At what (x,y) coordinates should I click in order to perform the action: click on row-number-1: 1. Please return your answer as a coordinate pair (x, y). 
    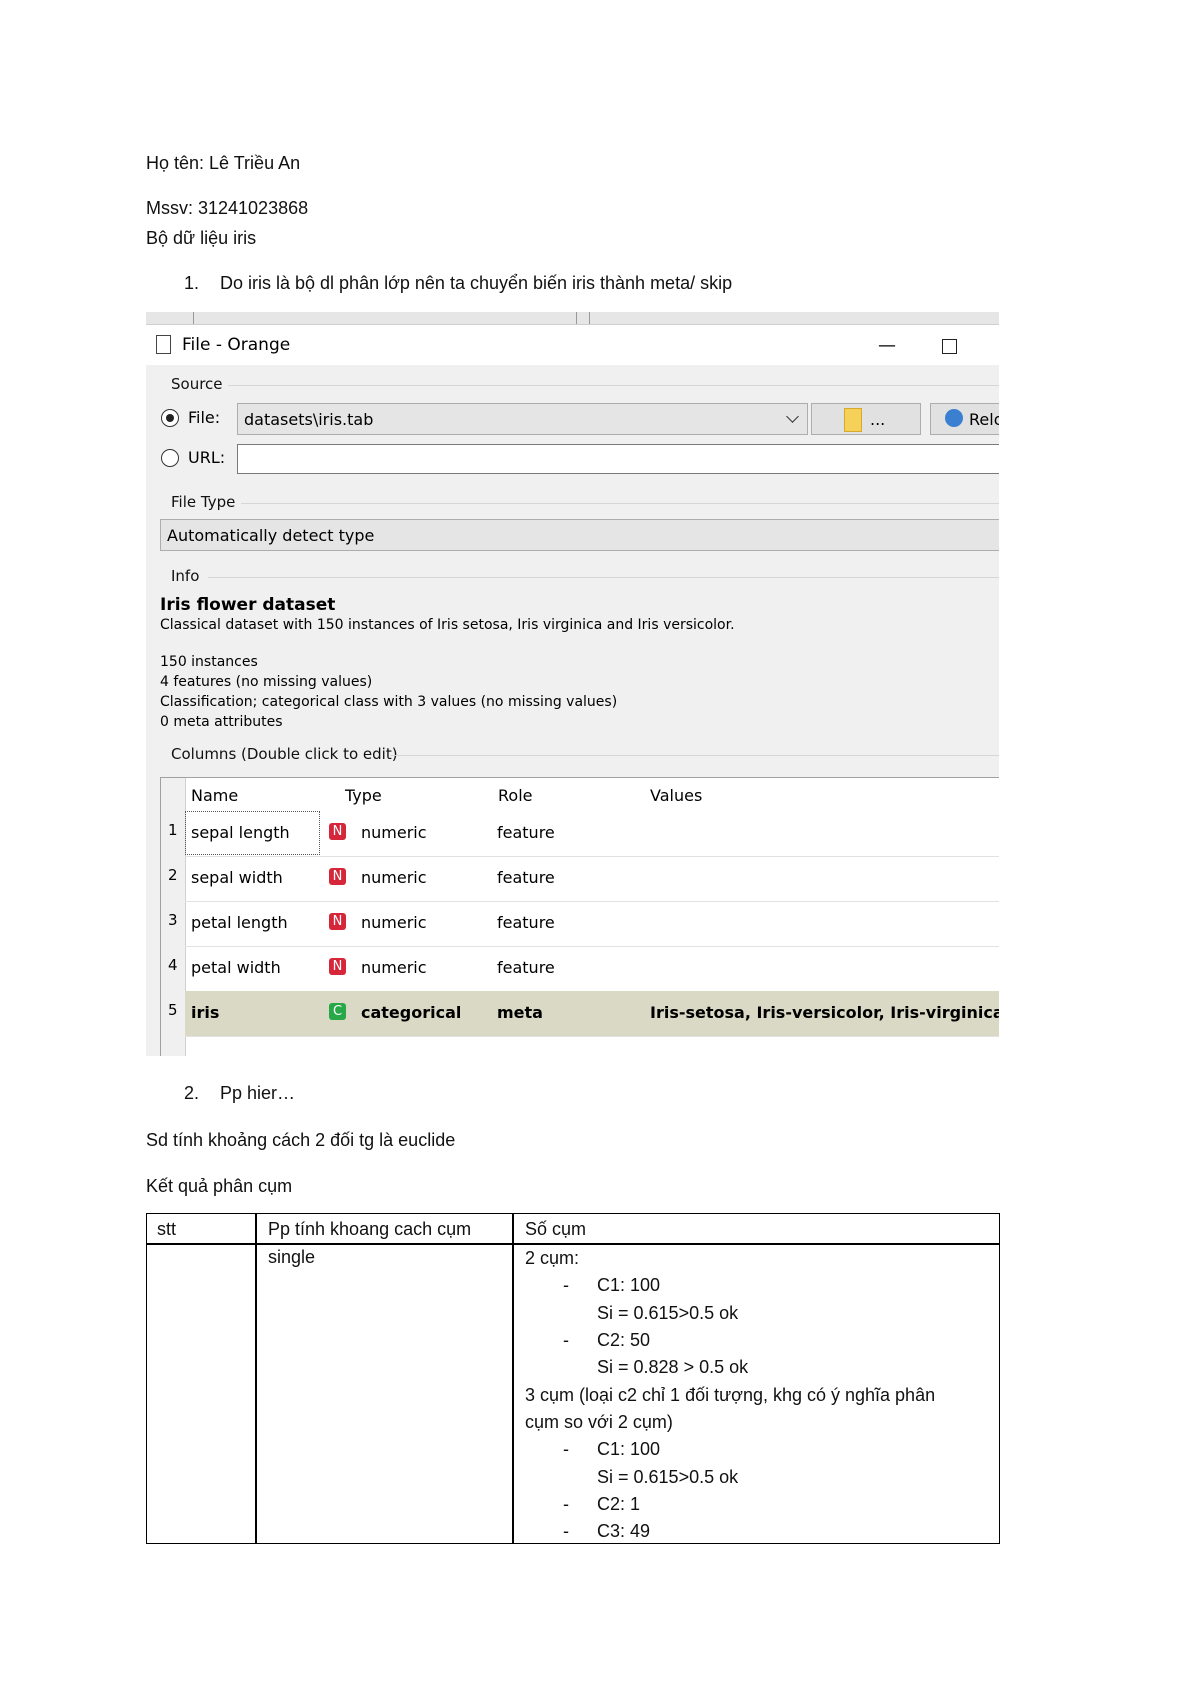
    Looking at the image, I should click on (173, 830).